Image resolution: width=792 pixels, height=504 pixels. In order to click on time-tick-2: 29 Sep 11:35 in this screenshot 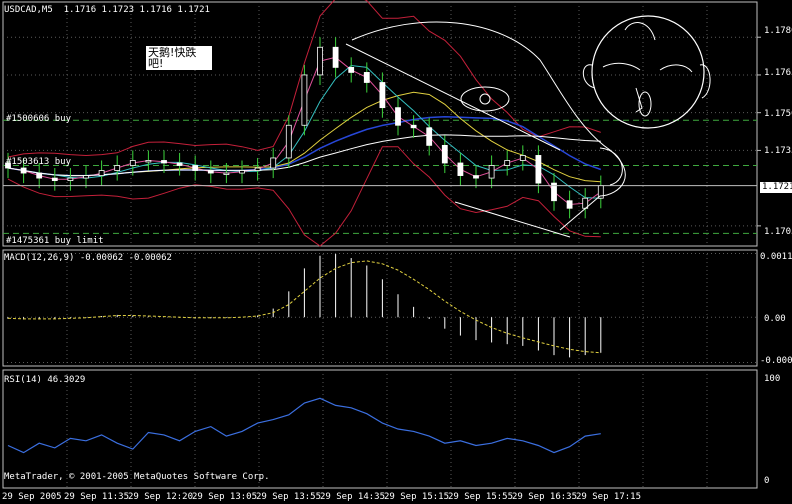, I will do `click(97, 497)`.